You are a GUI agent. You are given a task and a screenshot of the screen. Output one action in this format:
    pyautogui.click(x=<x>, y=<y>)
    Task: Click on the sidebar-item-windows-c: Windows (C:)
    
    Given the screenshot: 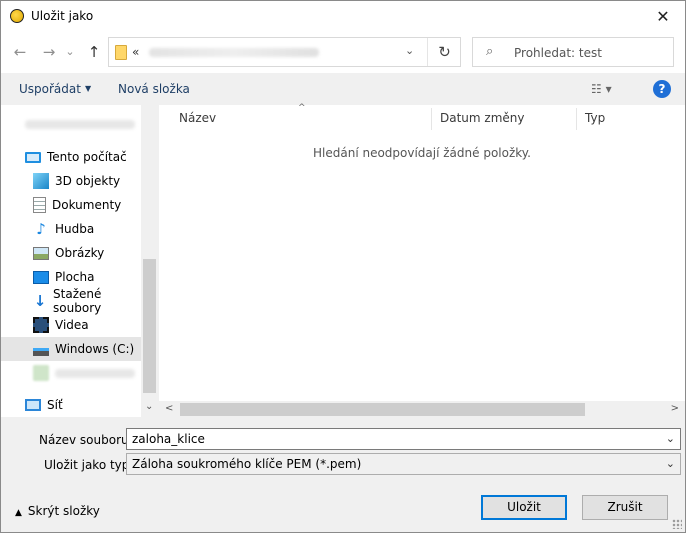 What is the action you would take?
    pyautogui.click(x=71, y=349)
    